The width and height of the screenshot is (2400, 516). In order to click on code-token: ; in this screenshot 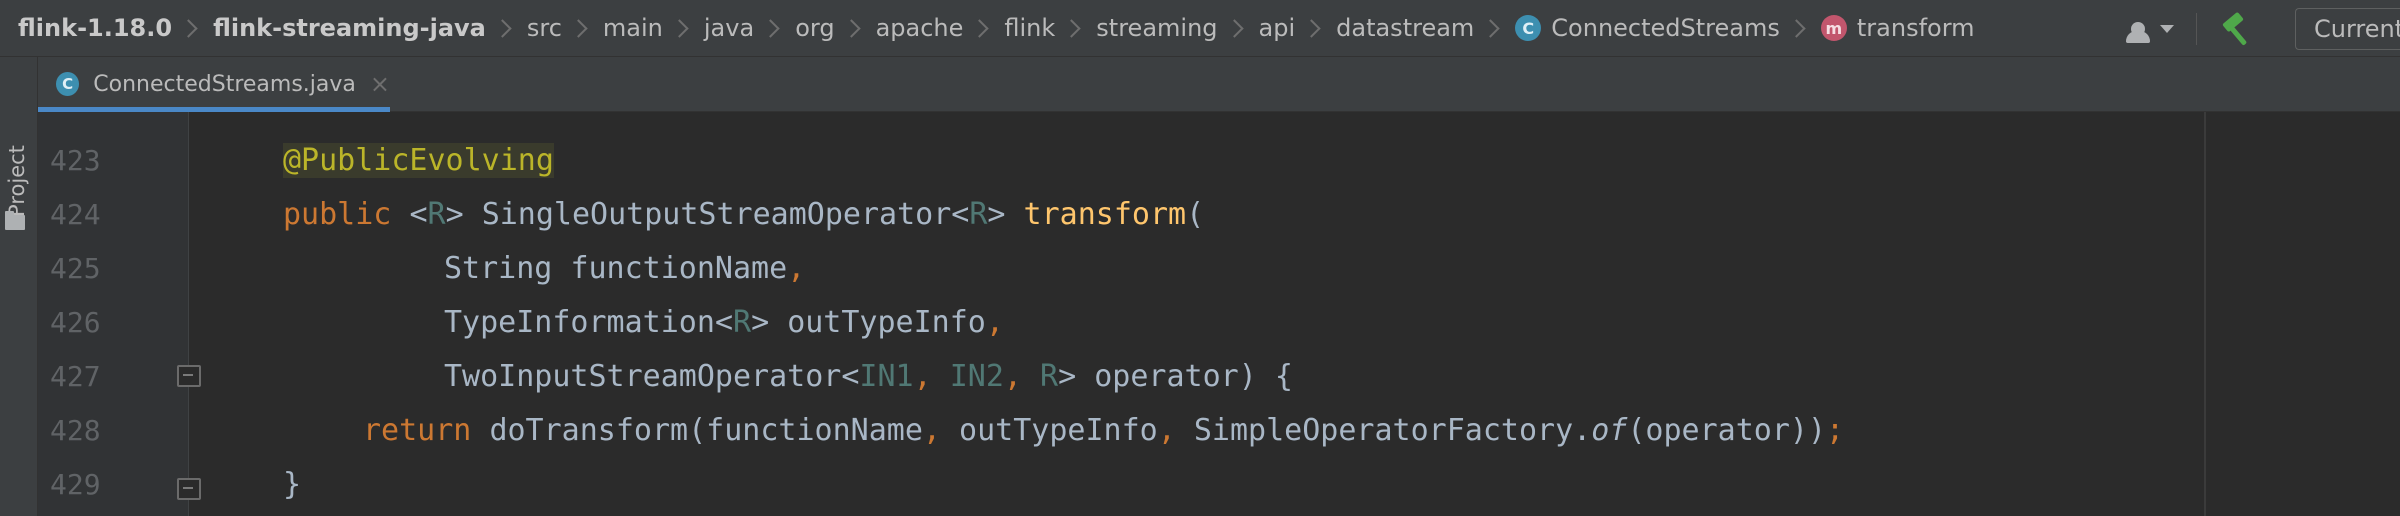, I will do `click(1835, 430)`.